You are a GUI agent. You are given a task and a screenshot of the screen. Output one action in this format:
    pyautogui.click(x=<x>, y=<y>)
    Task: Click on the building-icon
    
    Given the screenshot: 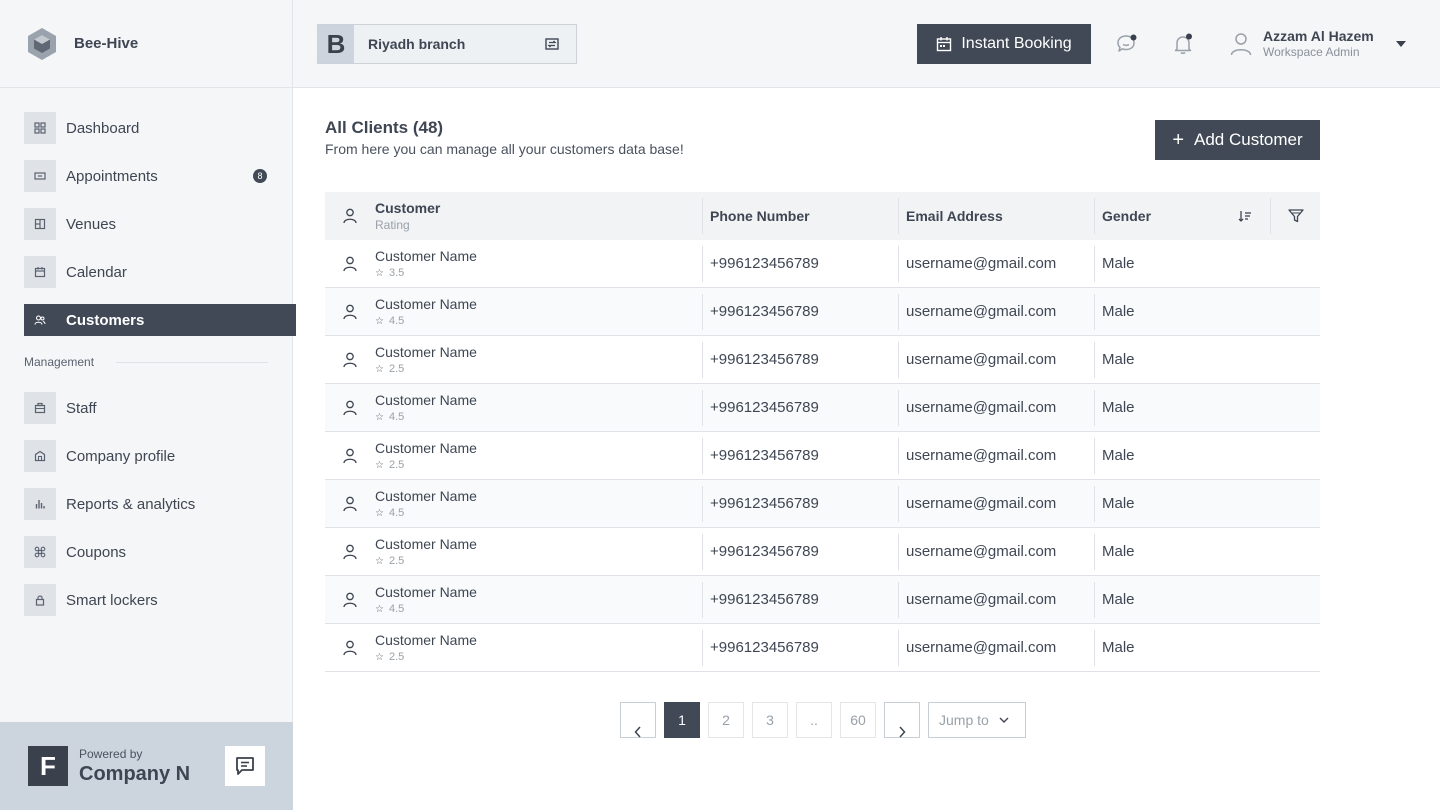 What is the action you would take?
    pyautogui.click(x=40, y=456)
    